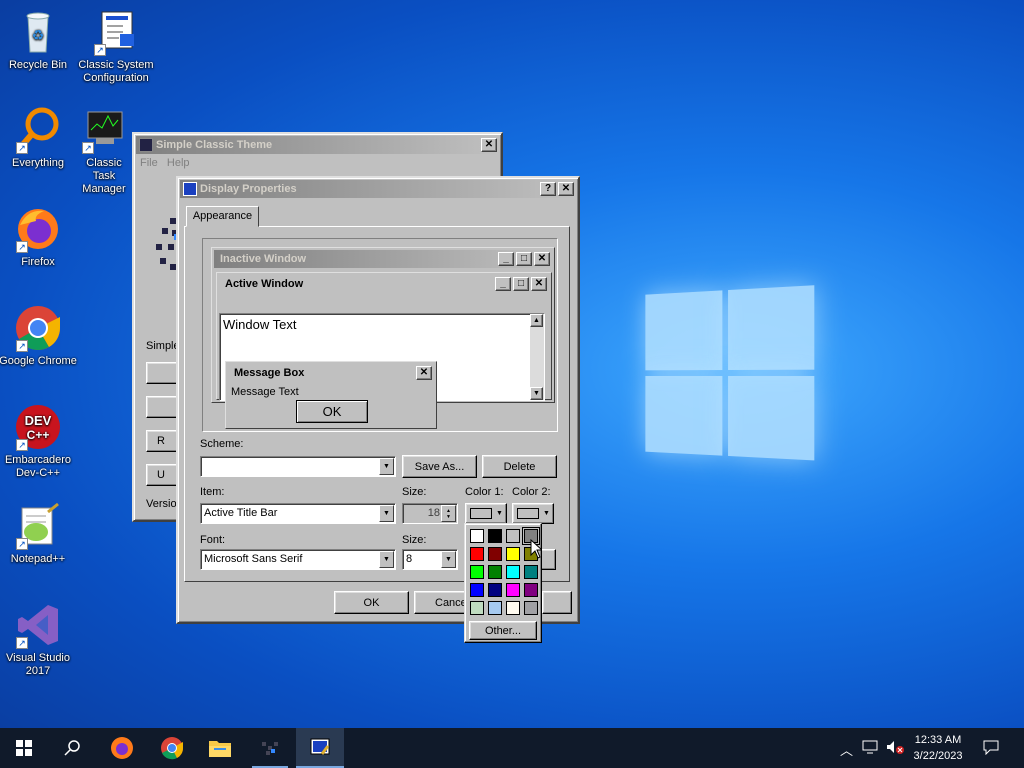  I want to click on ok-button: OK, so click(371, 602).